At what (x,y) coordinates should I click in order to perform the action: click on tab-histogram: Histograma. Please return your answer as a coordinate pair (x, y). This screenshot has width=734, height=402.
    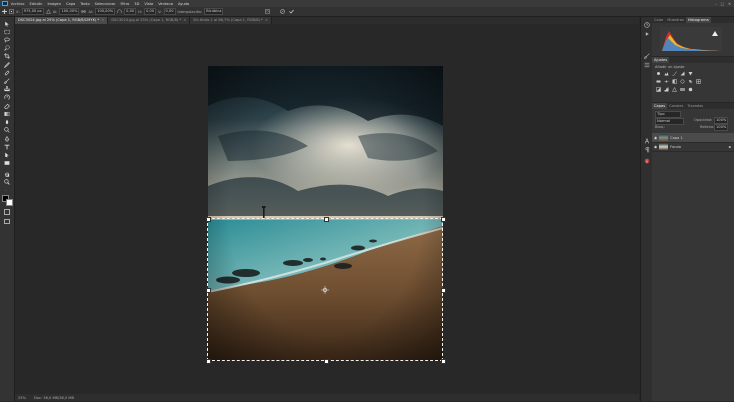
    Looking at the image, I should click on (698, 20).